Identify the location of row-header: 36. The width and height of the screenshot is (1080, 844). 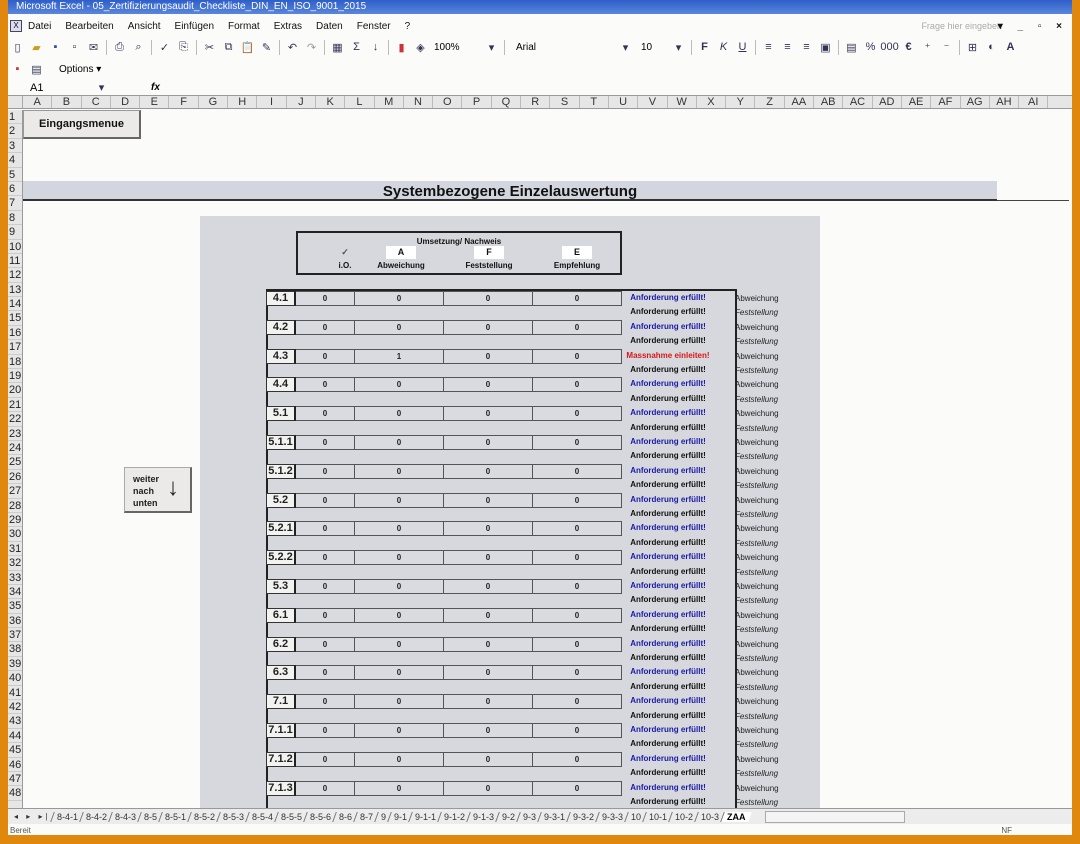
(15, 621).